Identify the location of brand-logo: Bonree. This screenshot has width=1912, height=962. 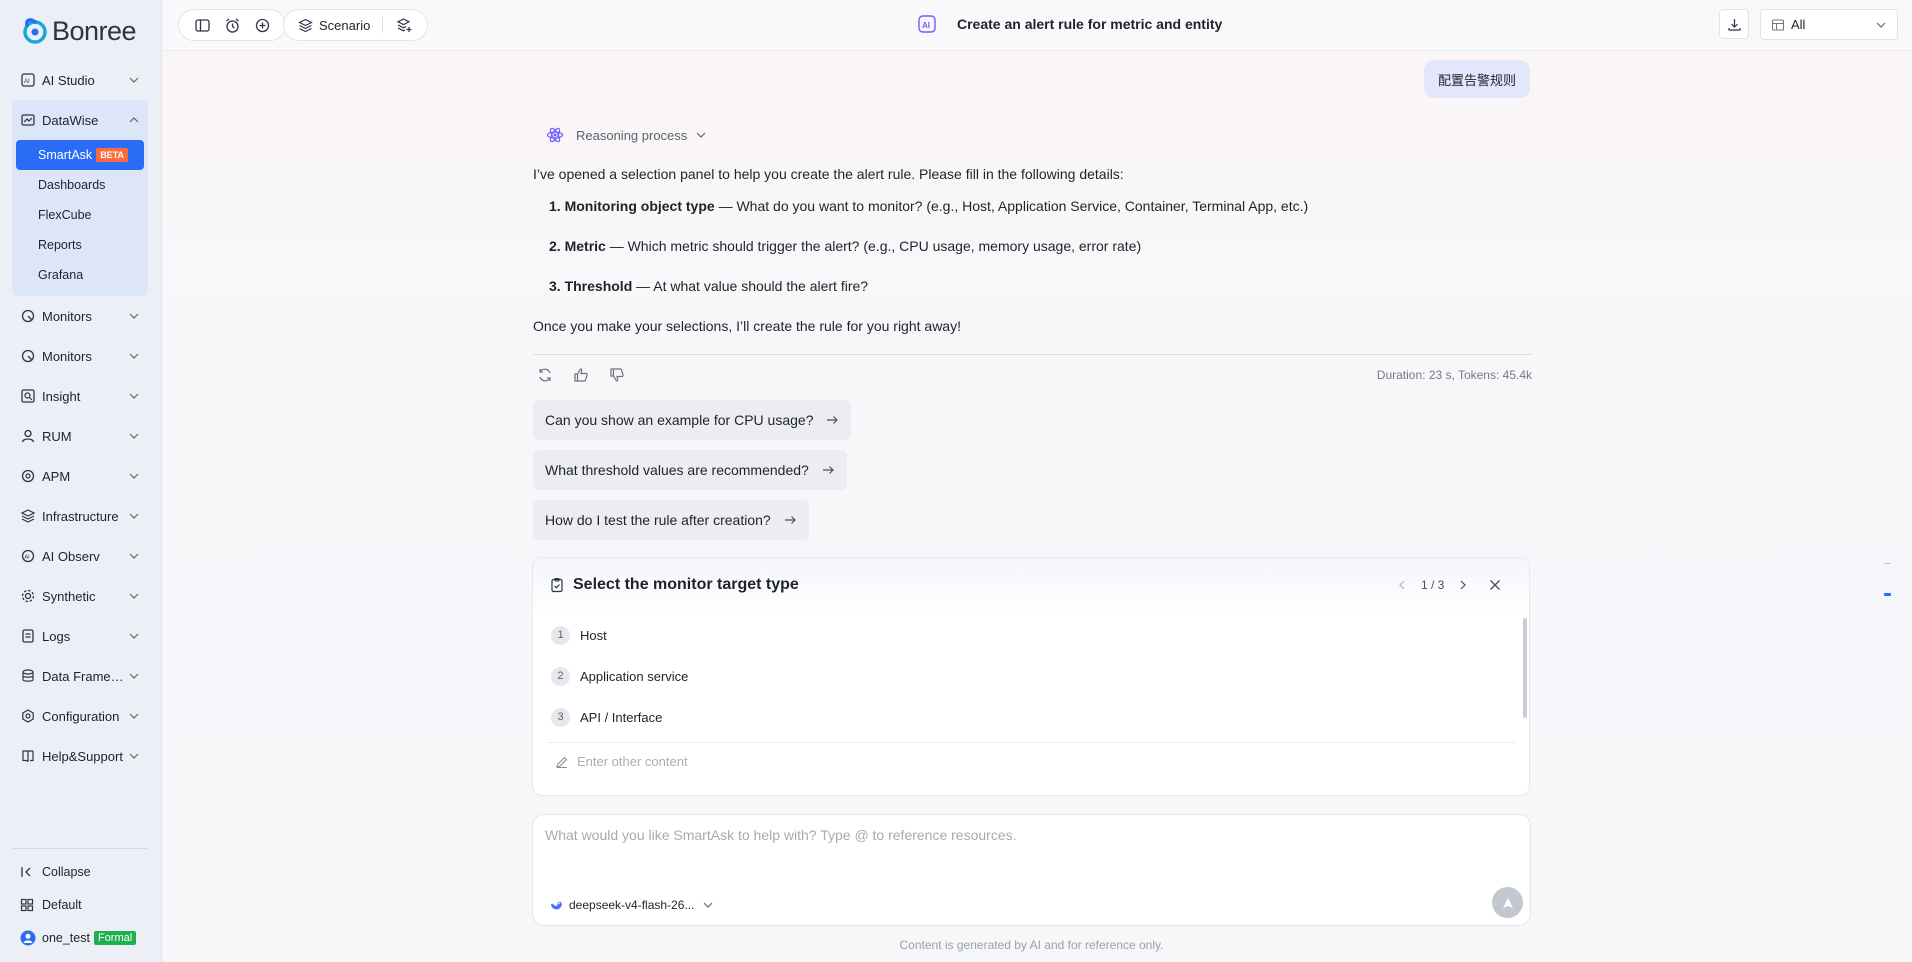
(79, 31).